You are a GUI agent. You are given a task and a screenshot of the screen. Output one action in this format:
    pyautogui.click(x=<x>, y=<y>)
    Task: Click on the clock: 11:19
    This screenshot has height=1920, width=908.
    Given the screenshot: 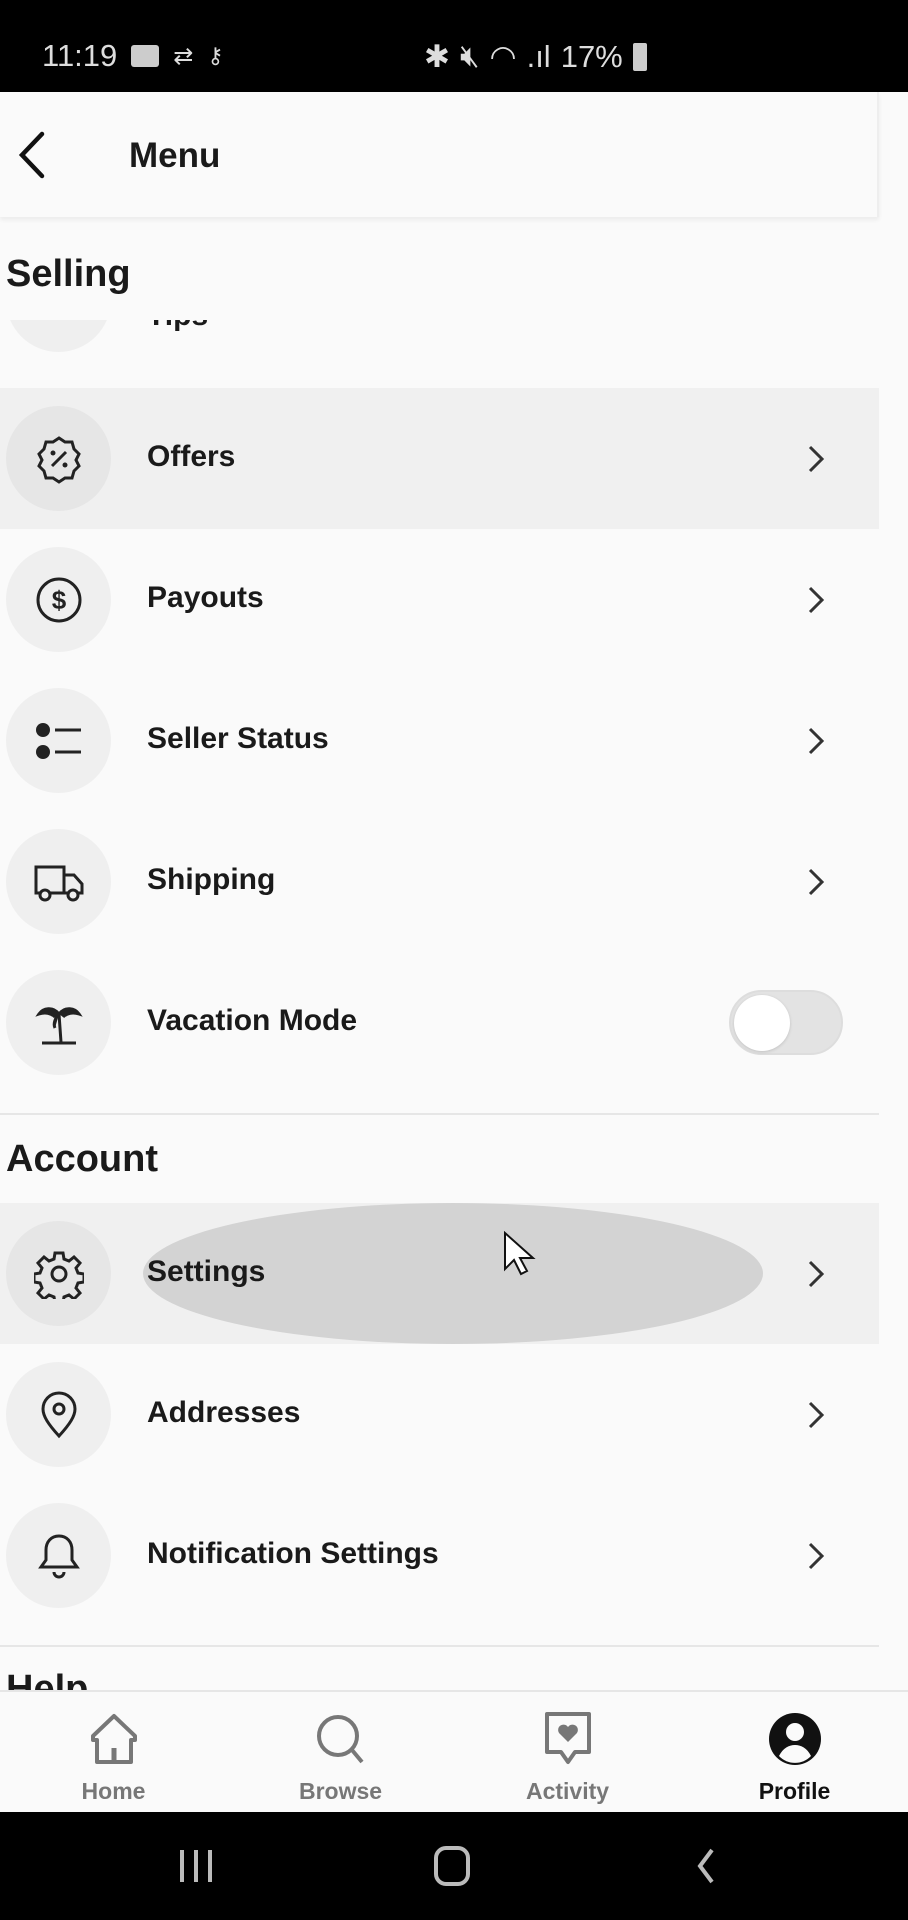 What is the action you would take?
    pyautogui.click(x=80, y=55)
    